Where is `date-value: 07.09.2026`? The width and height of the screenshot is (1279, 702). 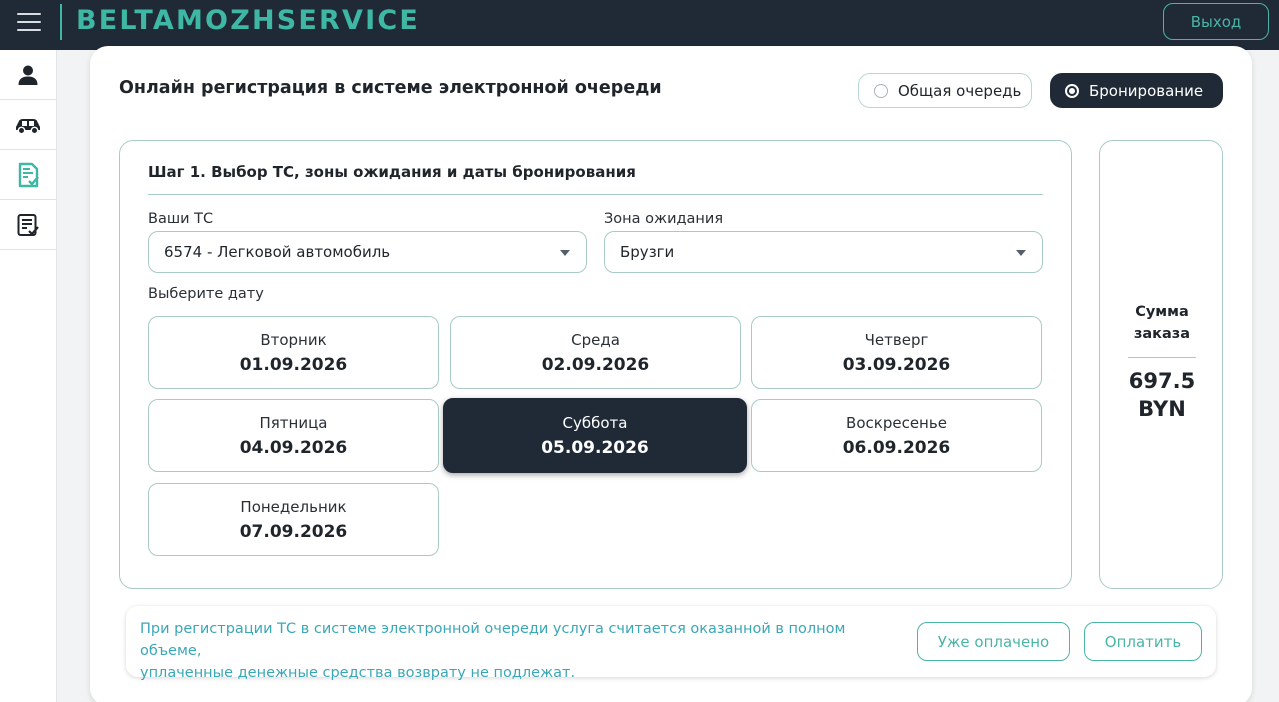
date-value: 07.09.2026 is located at coordinates (293, 531).